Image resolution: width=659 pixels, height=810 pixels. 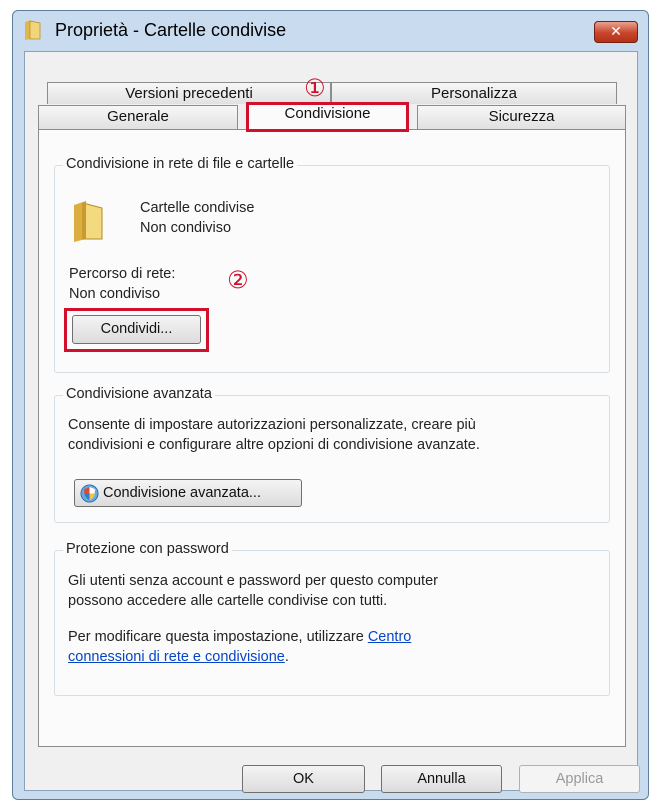 I want to click on network-path-value: Non condiviso, so click(x=115, y=294).